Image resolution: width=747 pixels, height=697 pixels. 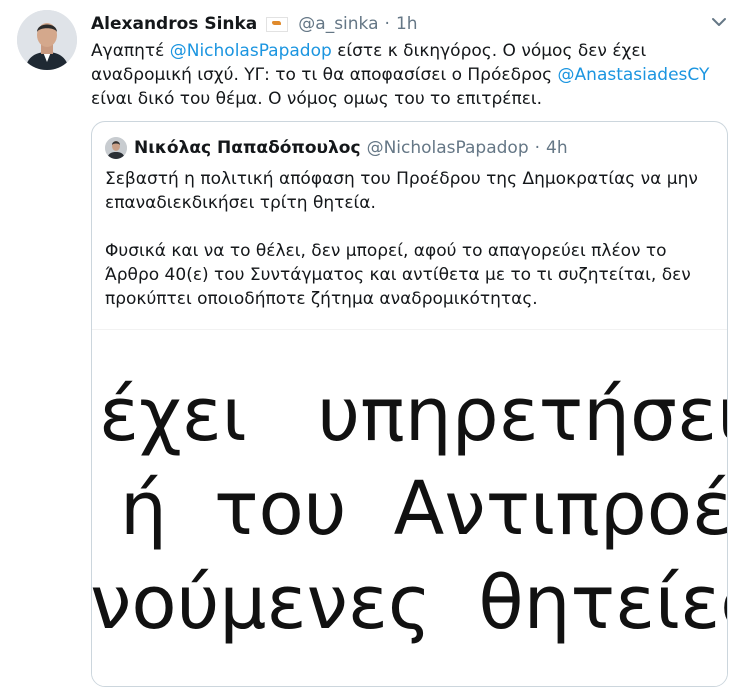 What do you see at coordinates (448, 148) in the screenshot?
I see `quoted-author-handle: @NicholasPapadop` at bounding box center [448, 148].